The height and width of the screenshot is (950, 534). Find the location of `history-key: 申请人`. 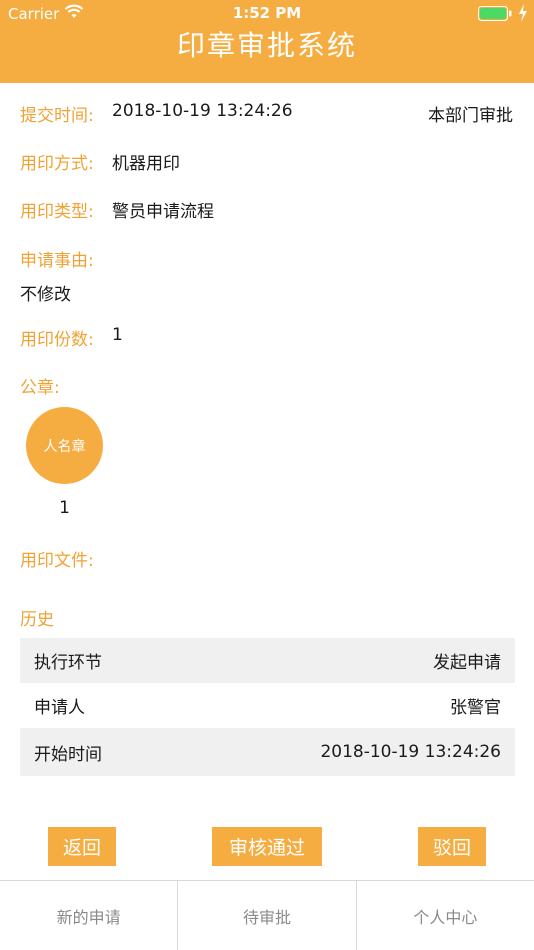

history-key: 申请人 is located at coordinates (59, 708).